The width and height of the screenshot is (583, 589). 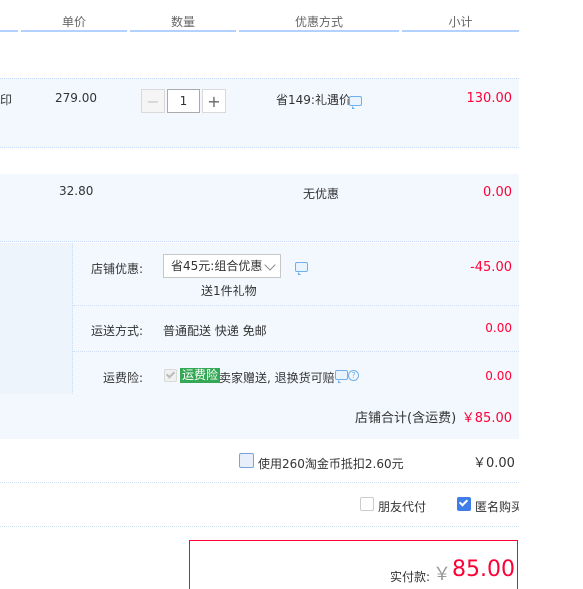 I want to click on item-unit-price: 32.80, so click(x=76, y=191).